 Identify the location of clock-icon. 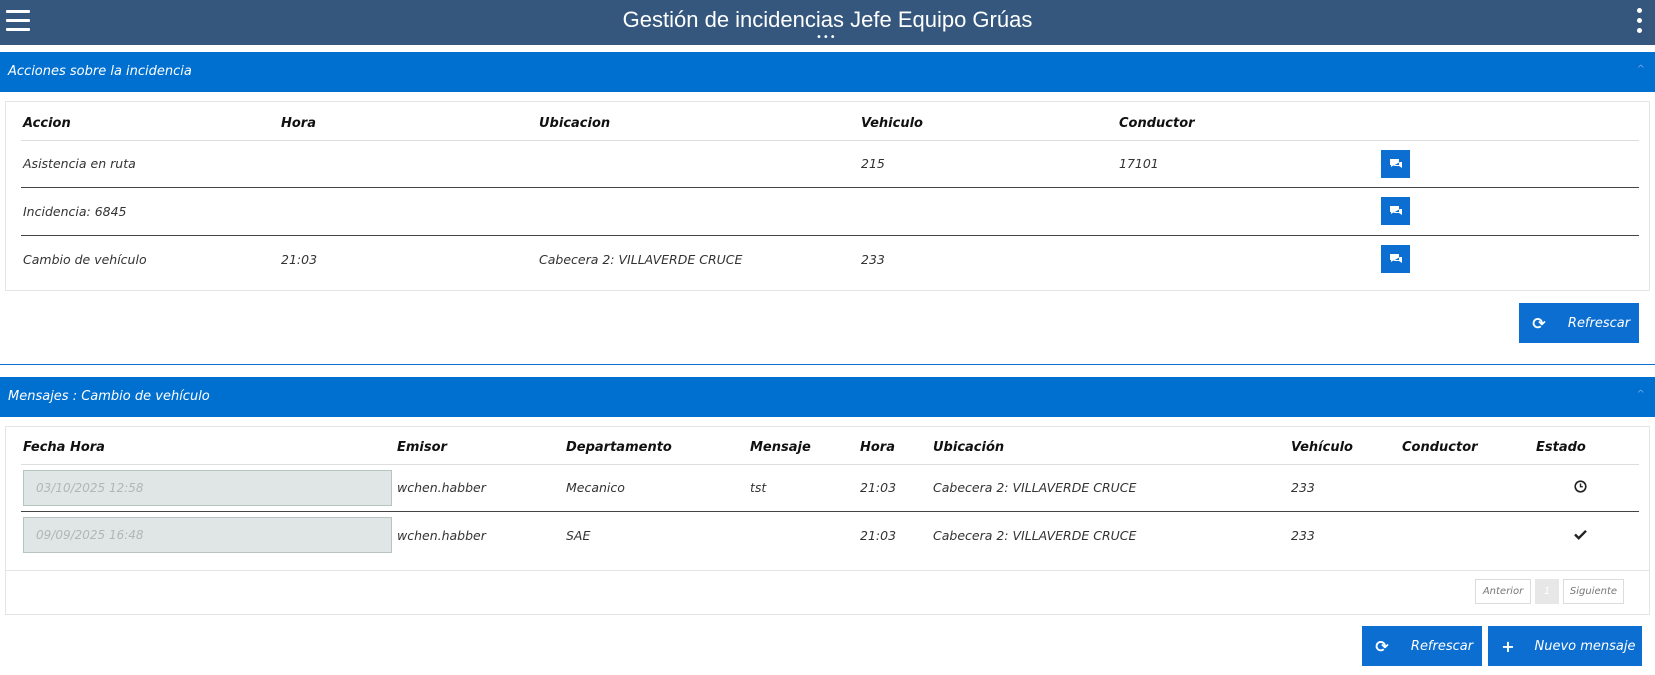
(1580, 486).